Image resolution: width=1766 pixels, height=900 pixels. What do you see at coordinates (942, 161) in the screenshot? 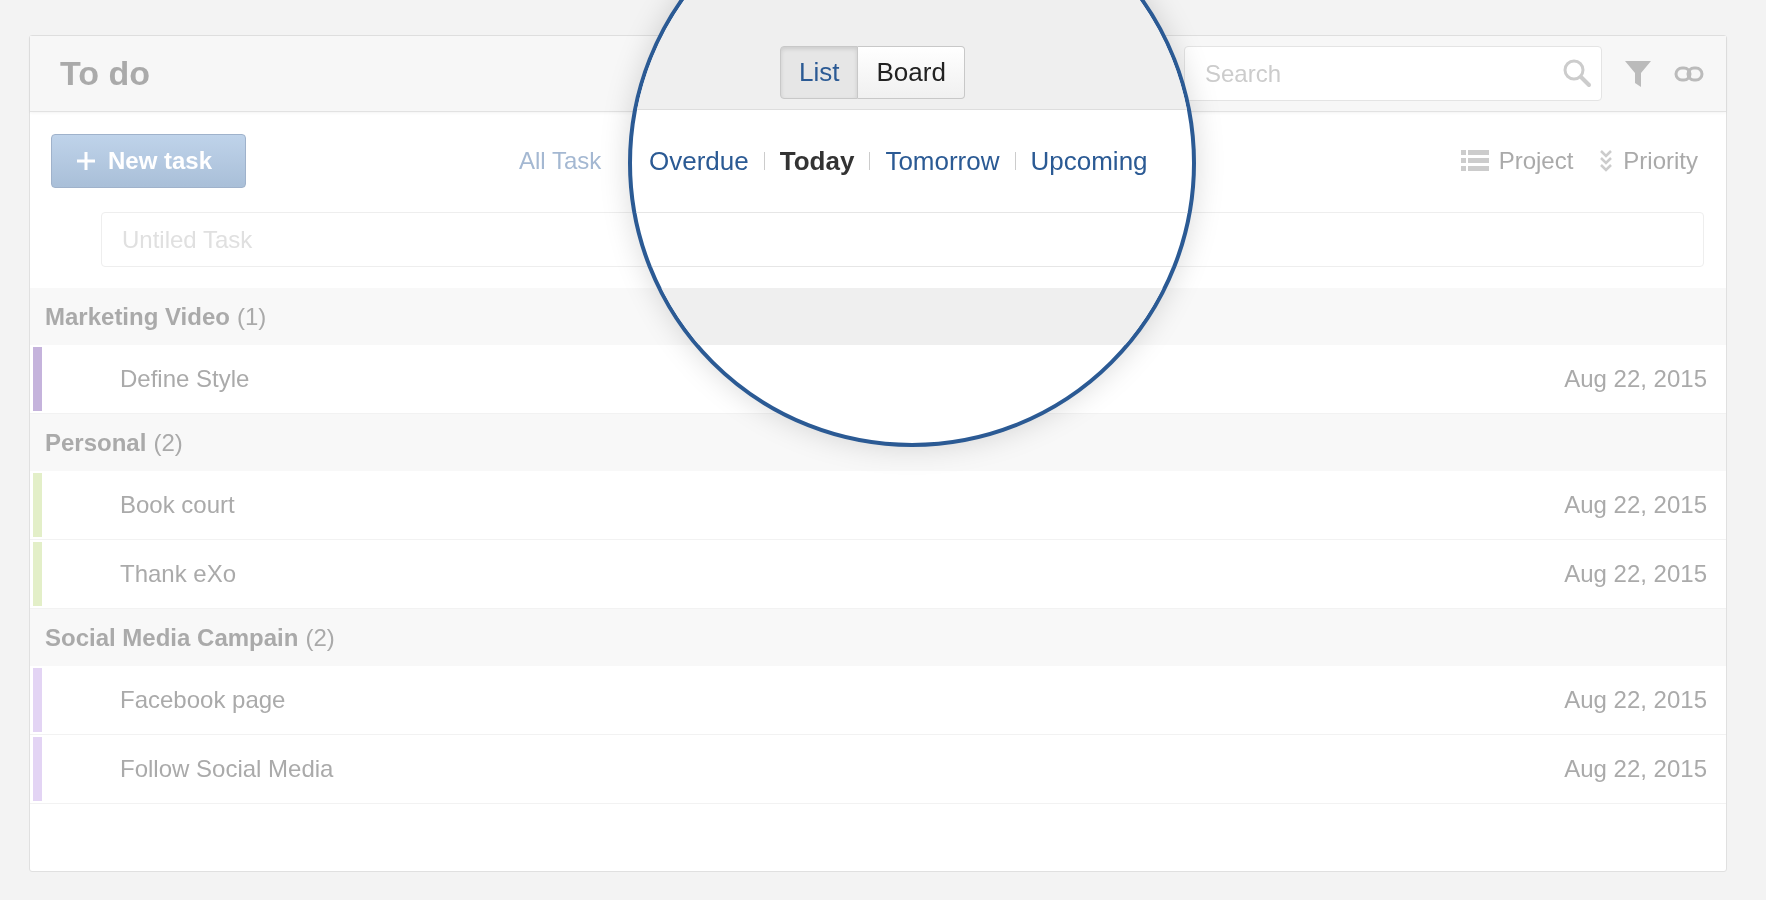
I see `filter-tab: Tomorrow` at bounding box center [942, 161].